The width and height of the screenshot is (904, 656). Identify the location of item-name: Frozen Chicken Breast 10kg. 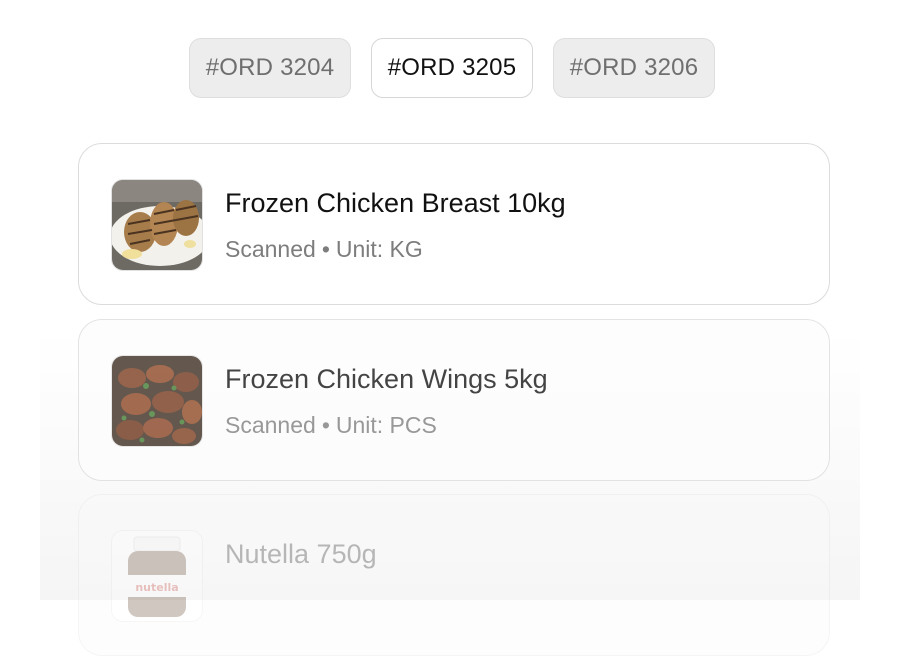
(395, 203).